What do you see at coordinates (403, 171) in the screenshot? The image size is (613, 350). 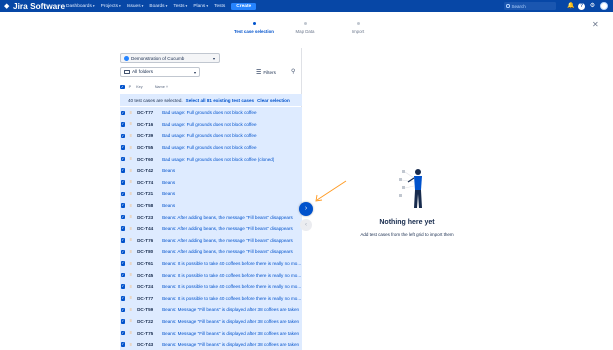 I see `illus-card` at bounding box center [403, 171].